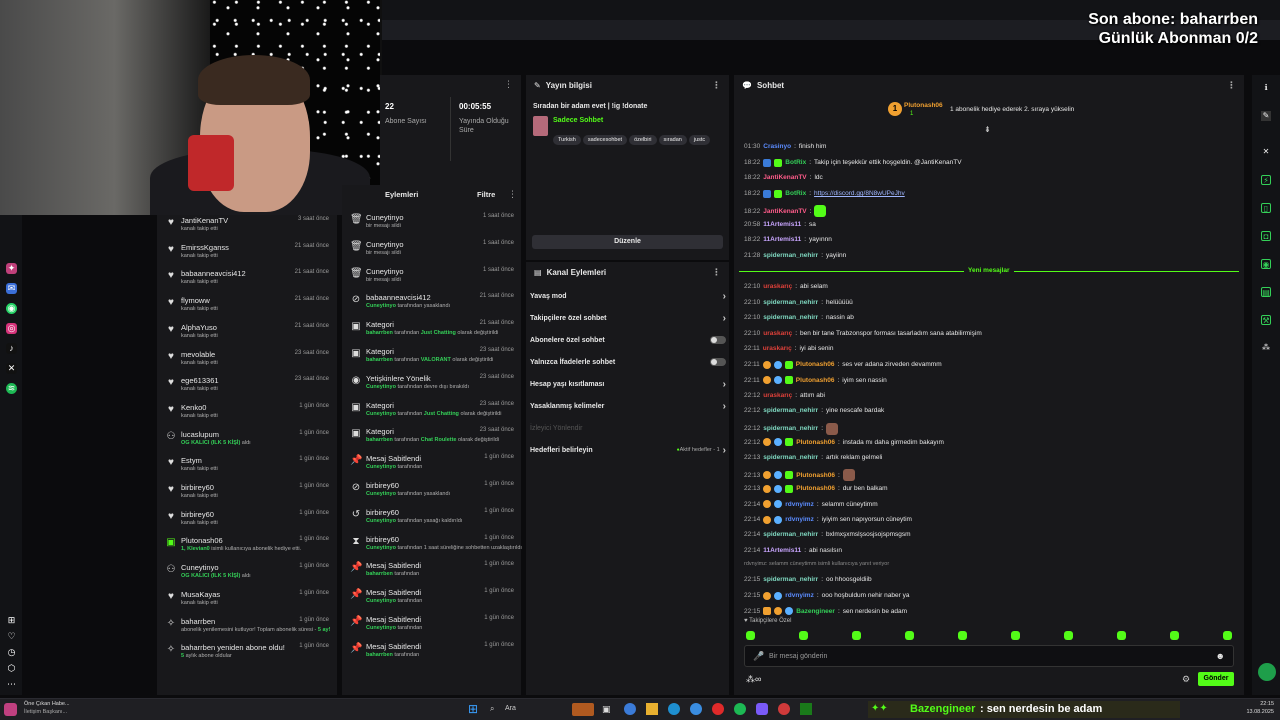 Image resolution: width=1280 pixels, height=720 pixels. Describe the element at coordinates (1266, 264) in the screenshot. I see `broadcast-icon: ◉` at that location.